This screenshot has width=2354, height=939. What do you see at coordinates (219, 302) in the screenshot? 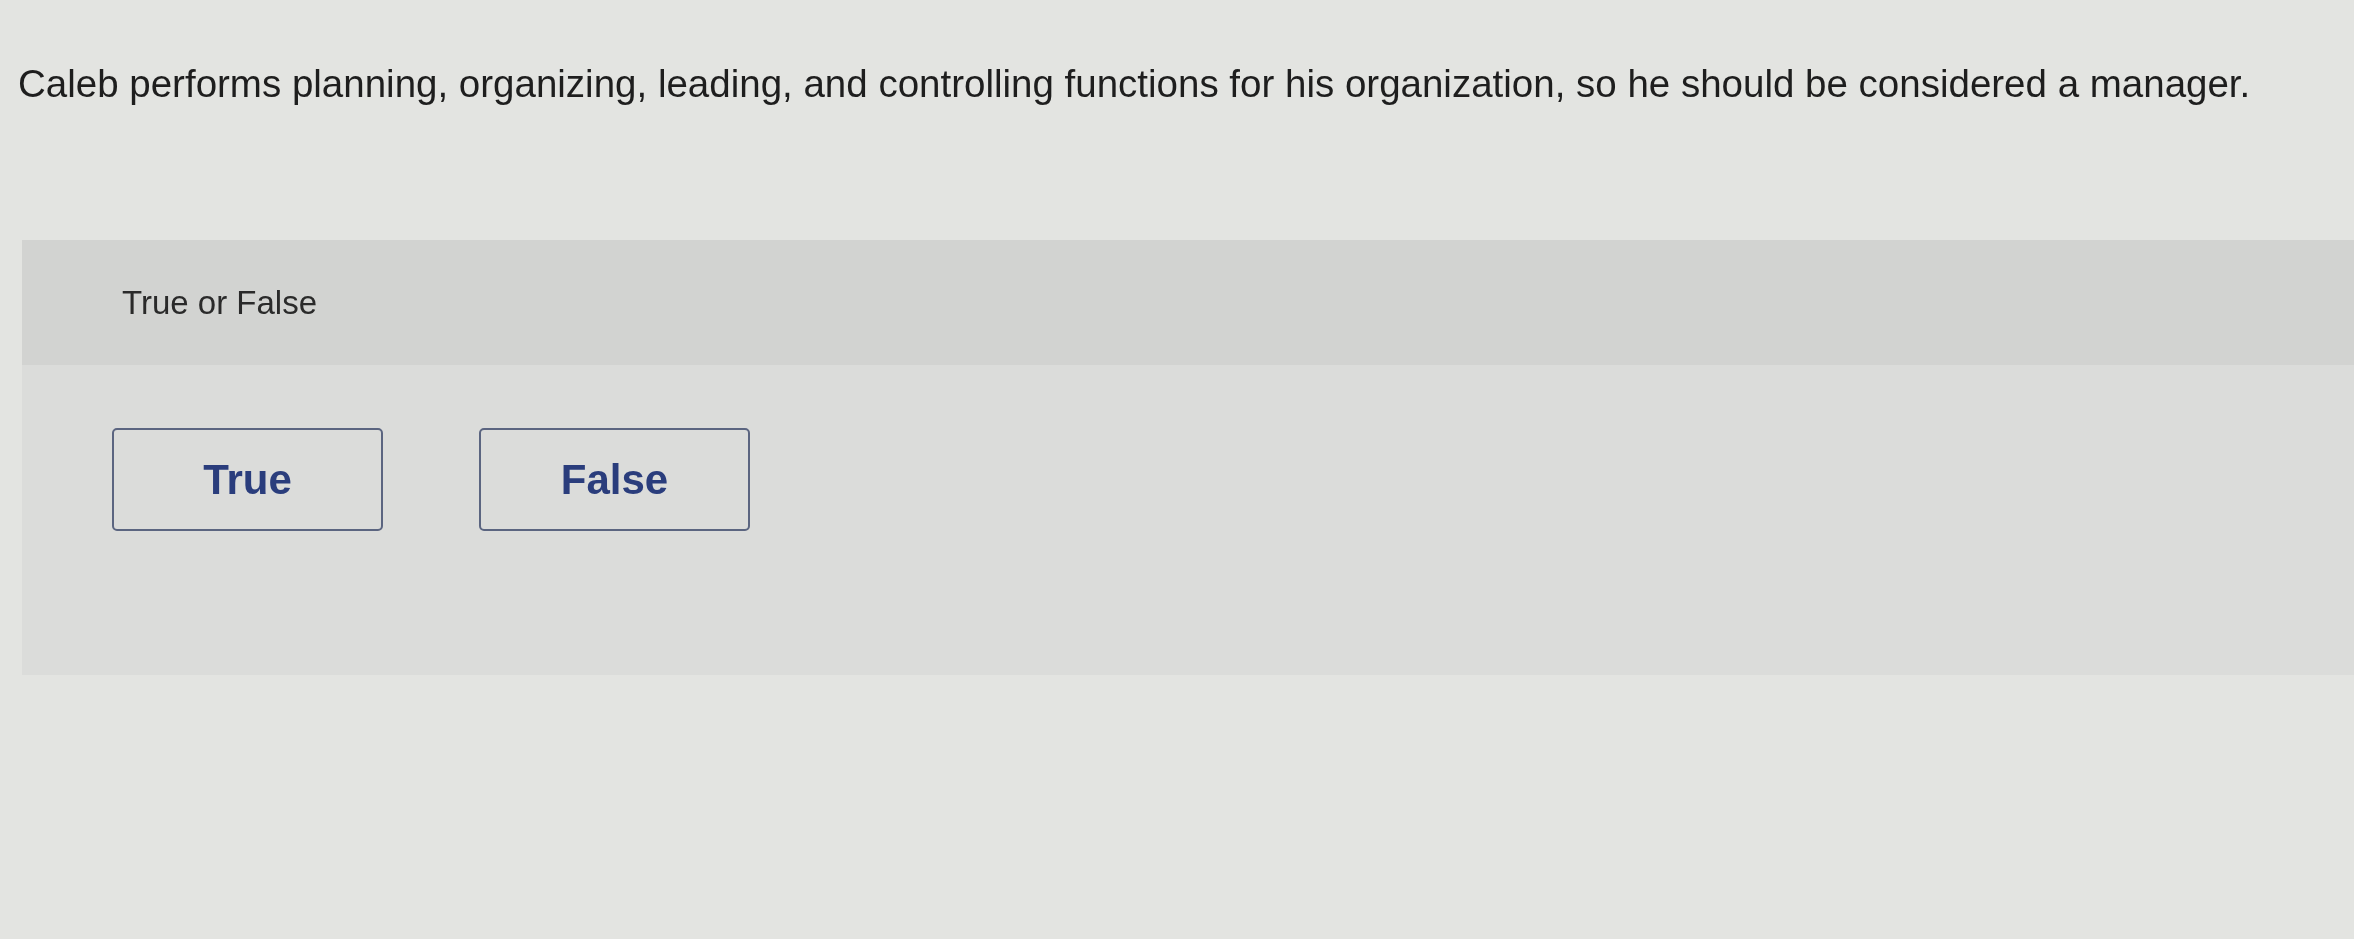
I see `prompt-label: True or False` at bounding box center [219, 302].